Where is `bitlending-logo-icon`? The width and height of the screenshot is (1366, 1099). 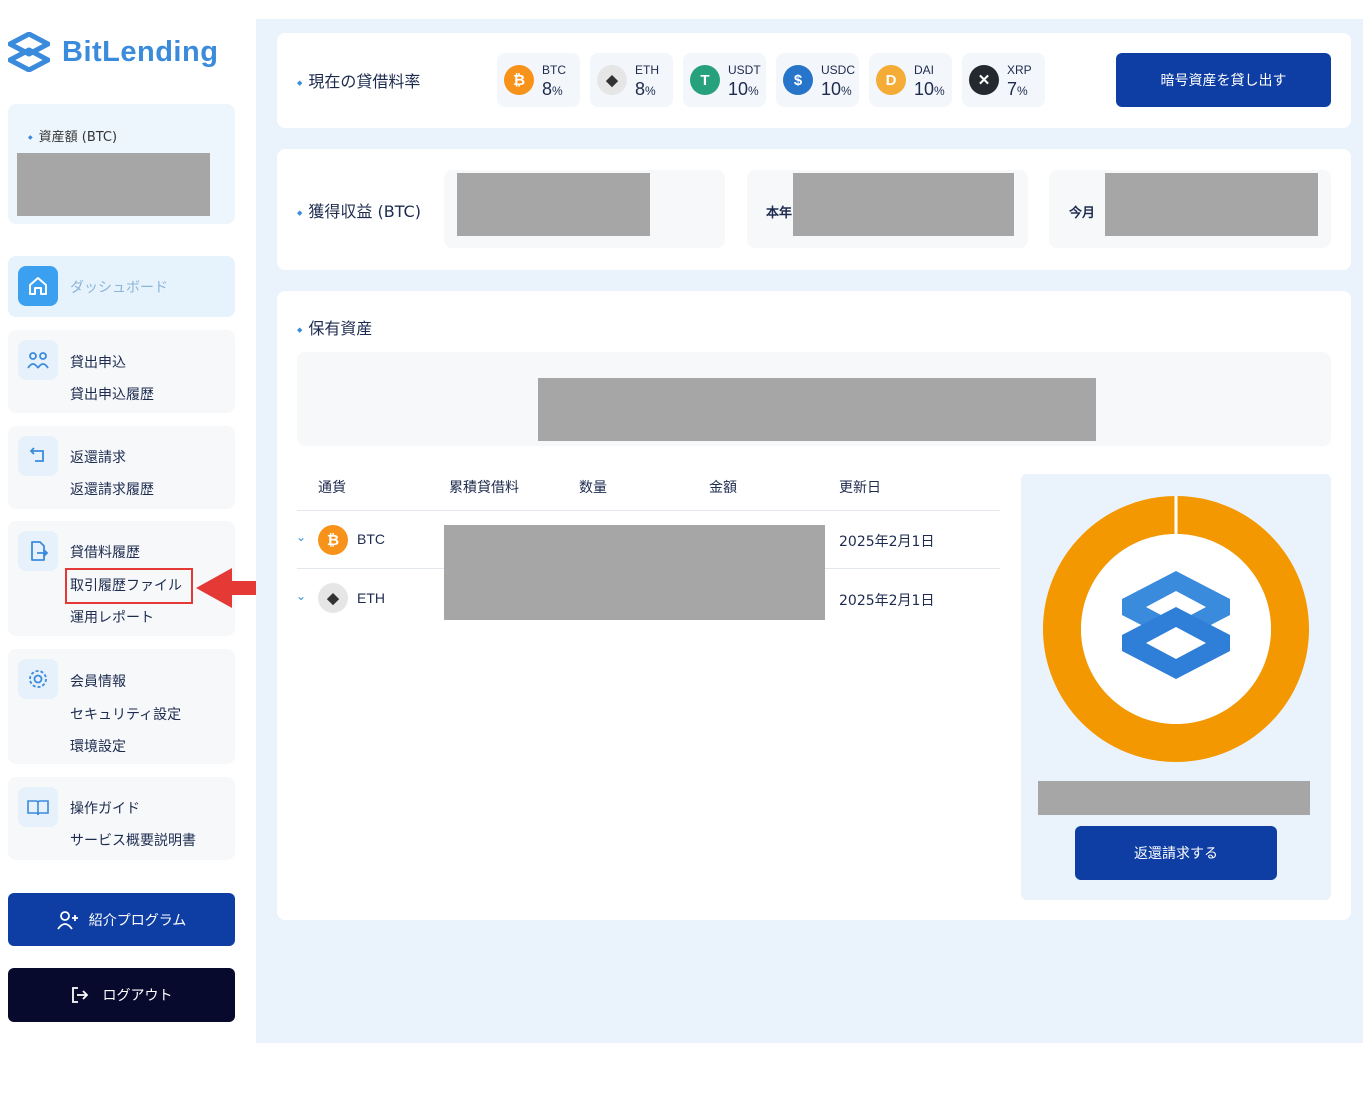 bitlending-logo-icon is located at coordinates (29, 52).